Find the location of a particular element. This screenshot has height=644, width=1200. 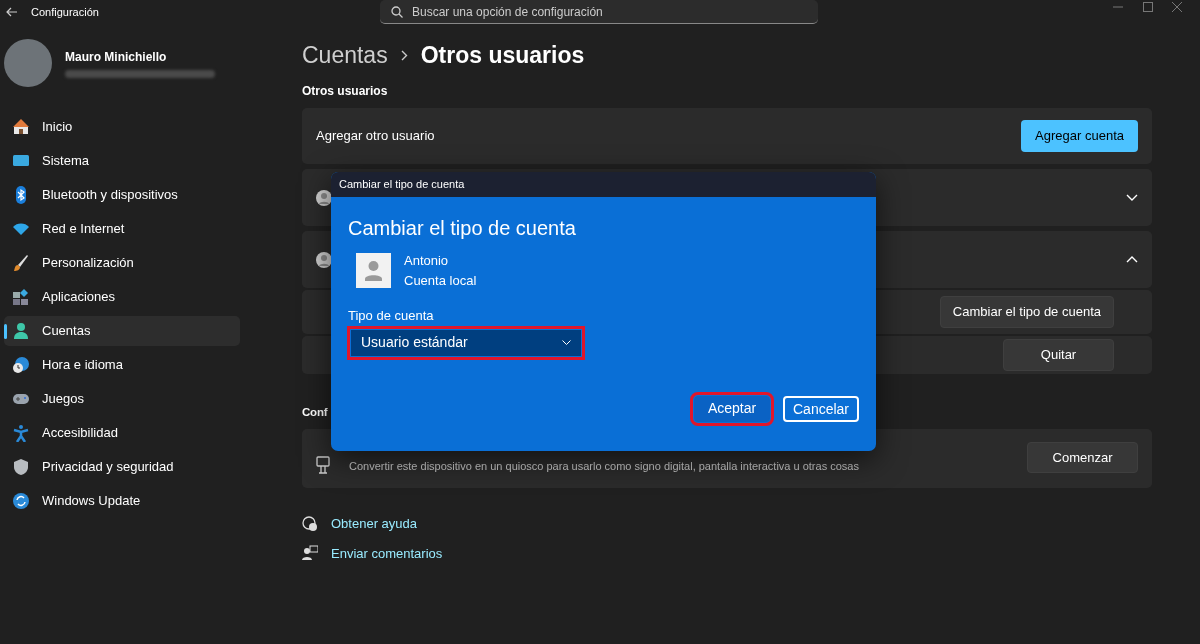

search-icon is located at coordinates (397, 12).